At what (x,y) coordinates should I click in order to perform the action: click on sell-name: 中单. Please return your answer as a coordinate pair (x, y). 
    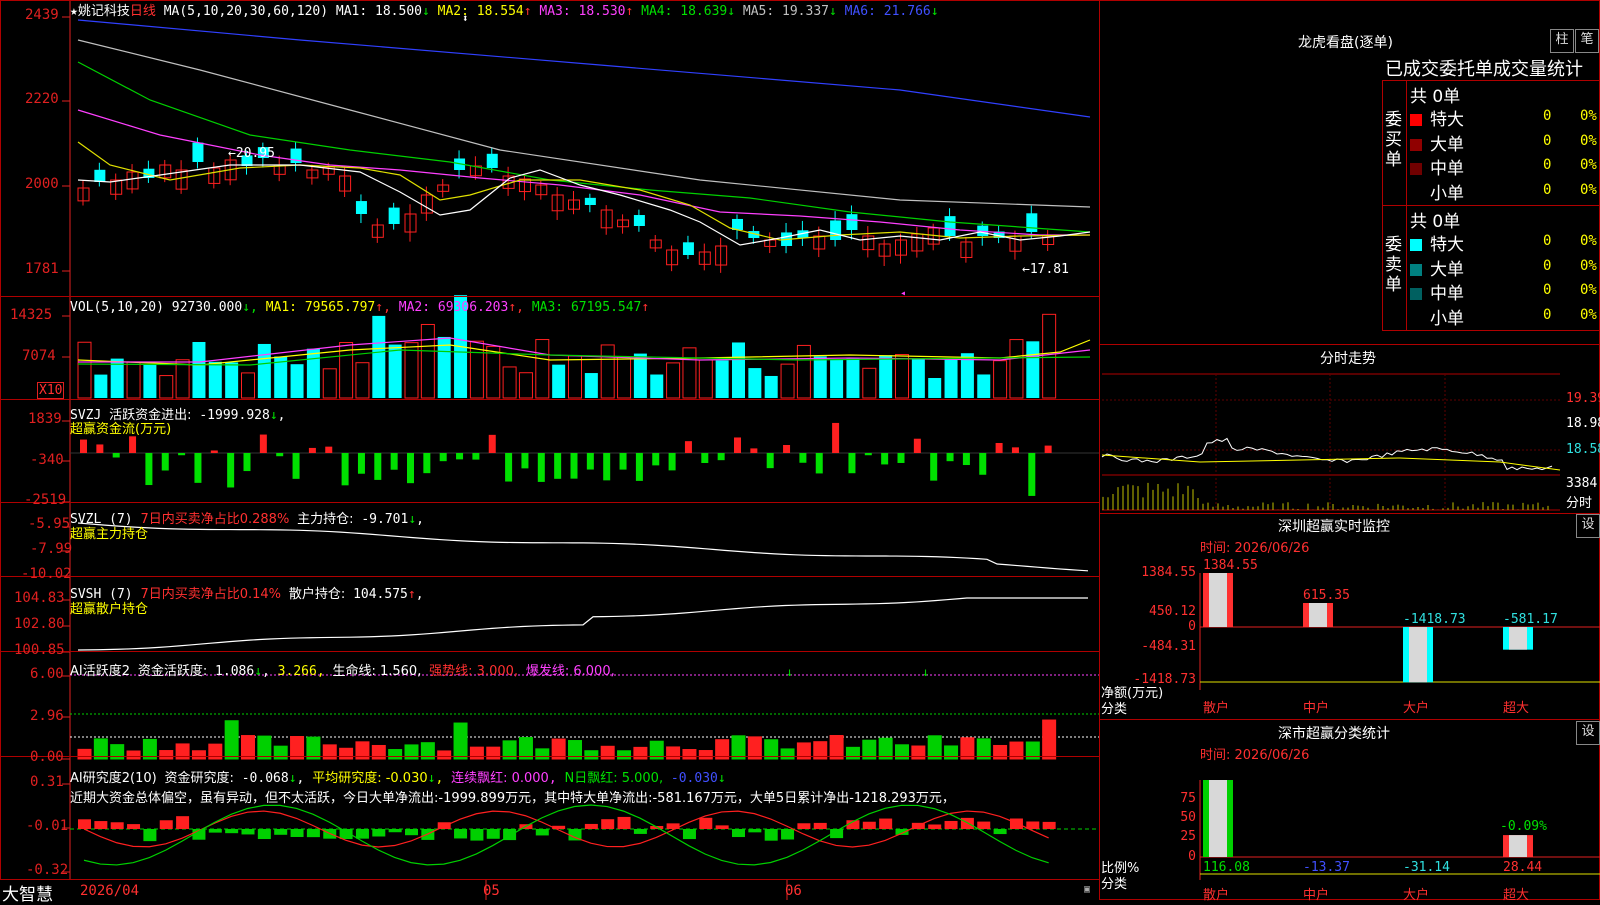
    Looking at the image, I should click on (1447, 294).